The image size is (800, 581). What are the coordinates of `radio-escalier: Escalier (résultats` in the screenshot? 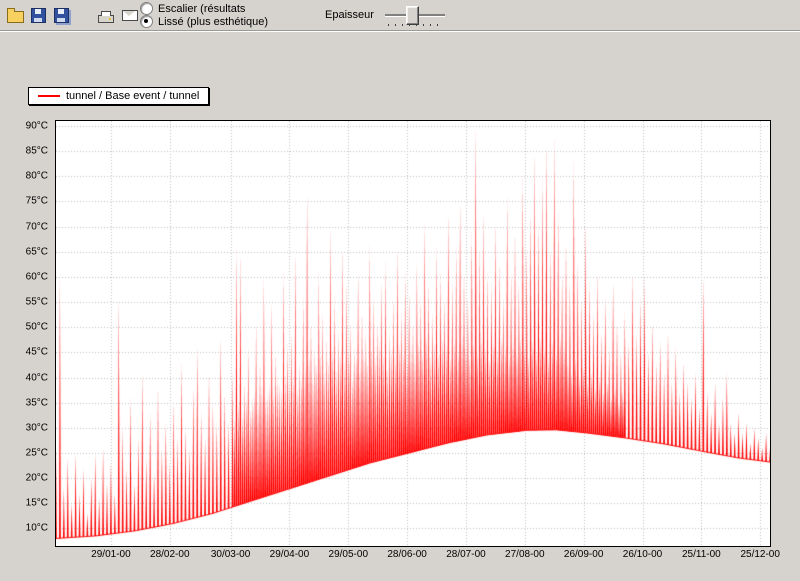 It's located at (204, 8).